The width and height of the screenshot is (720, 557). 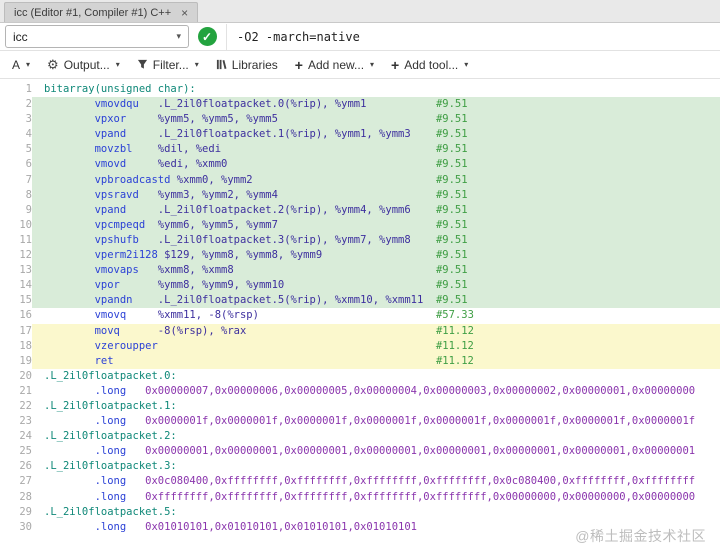 What do you see at coordinates (221, 285) in the screenshot?
I see `token-op: %ymm8, %ymm9, %ymm10` at bounding box center [221, 285].